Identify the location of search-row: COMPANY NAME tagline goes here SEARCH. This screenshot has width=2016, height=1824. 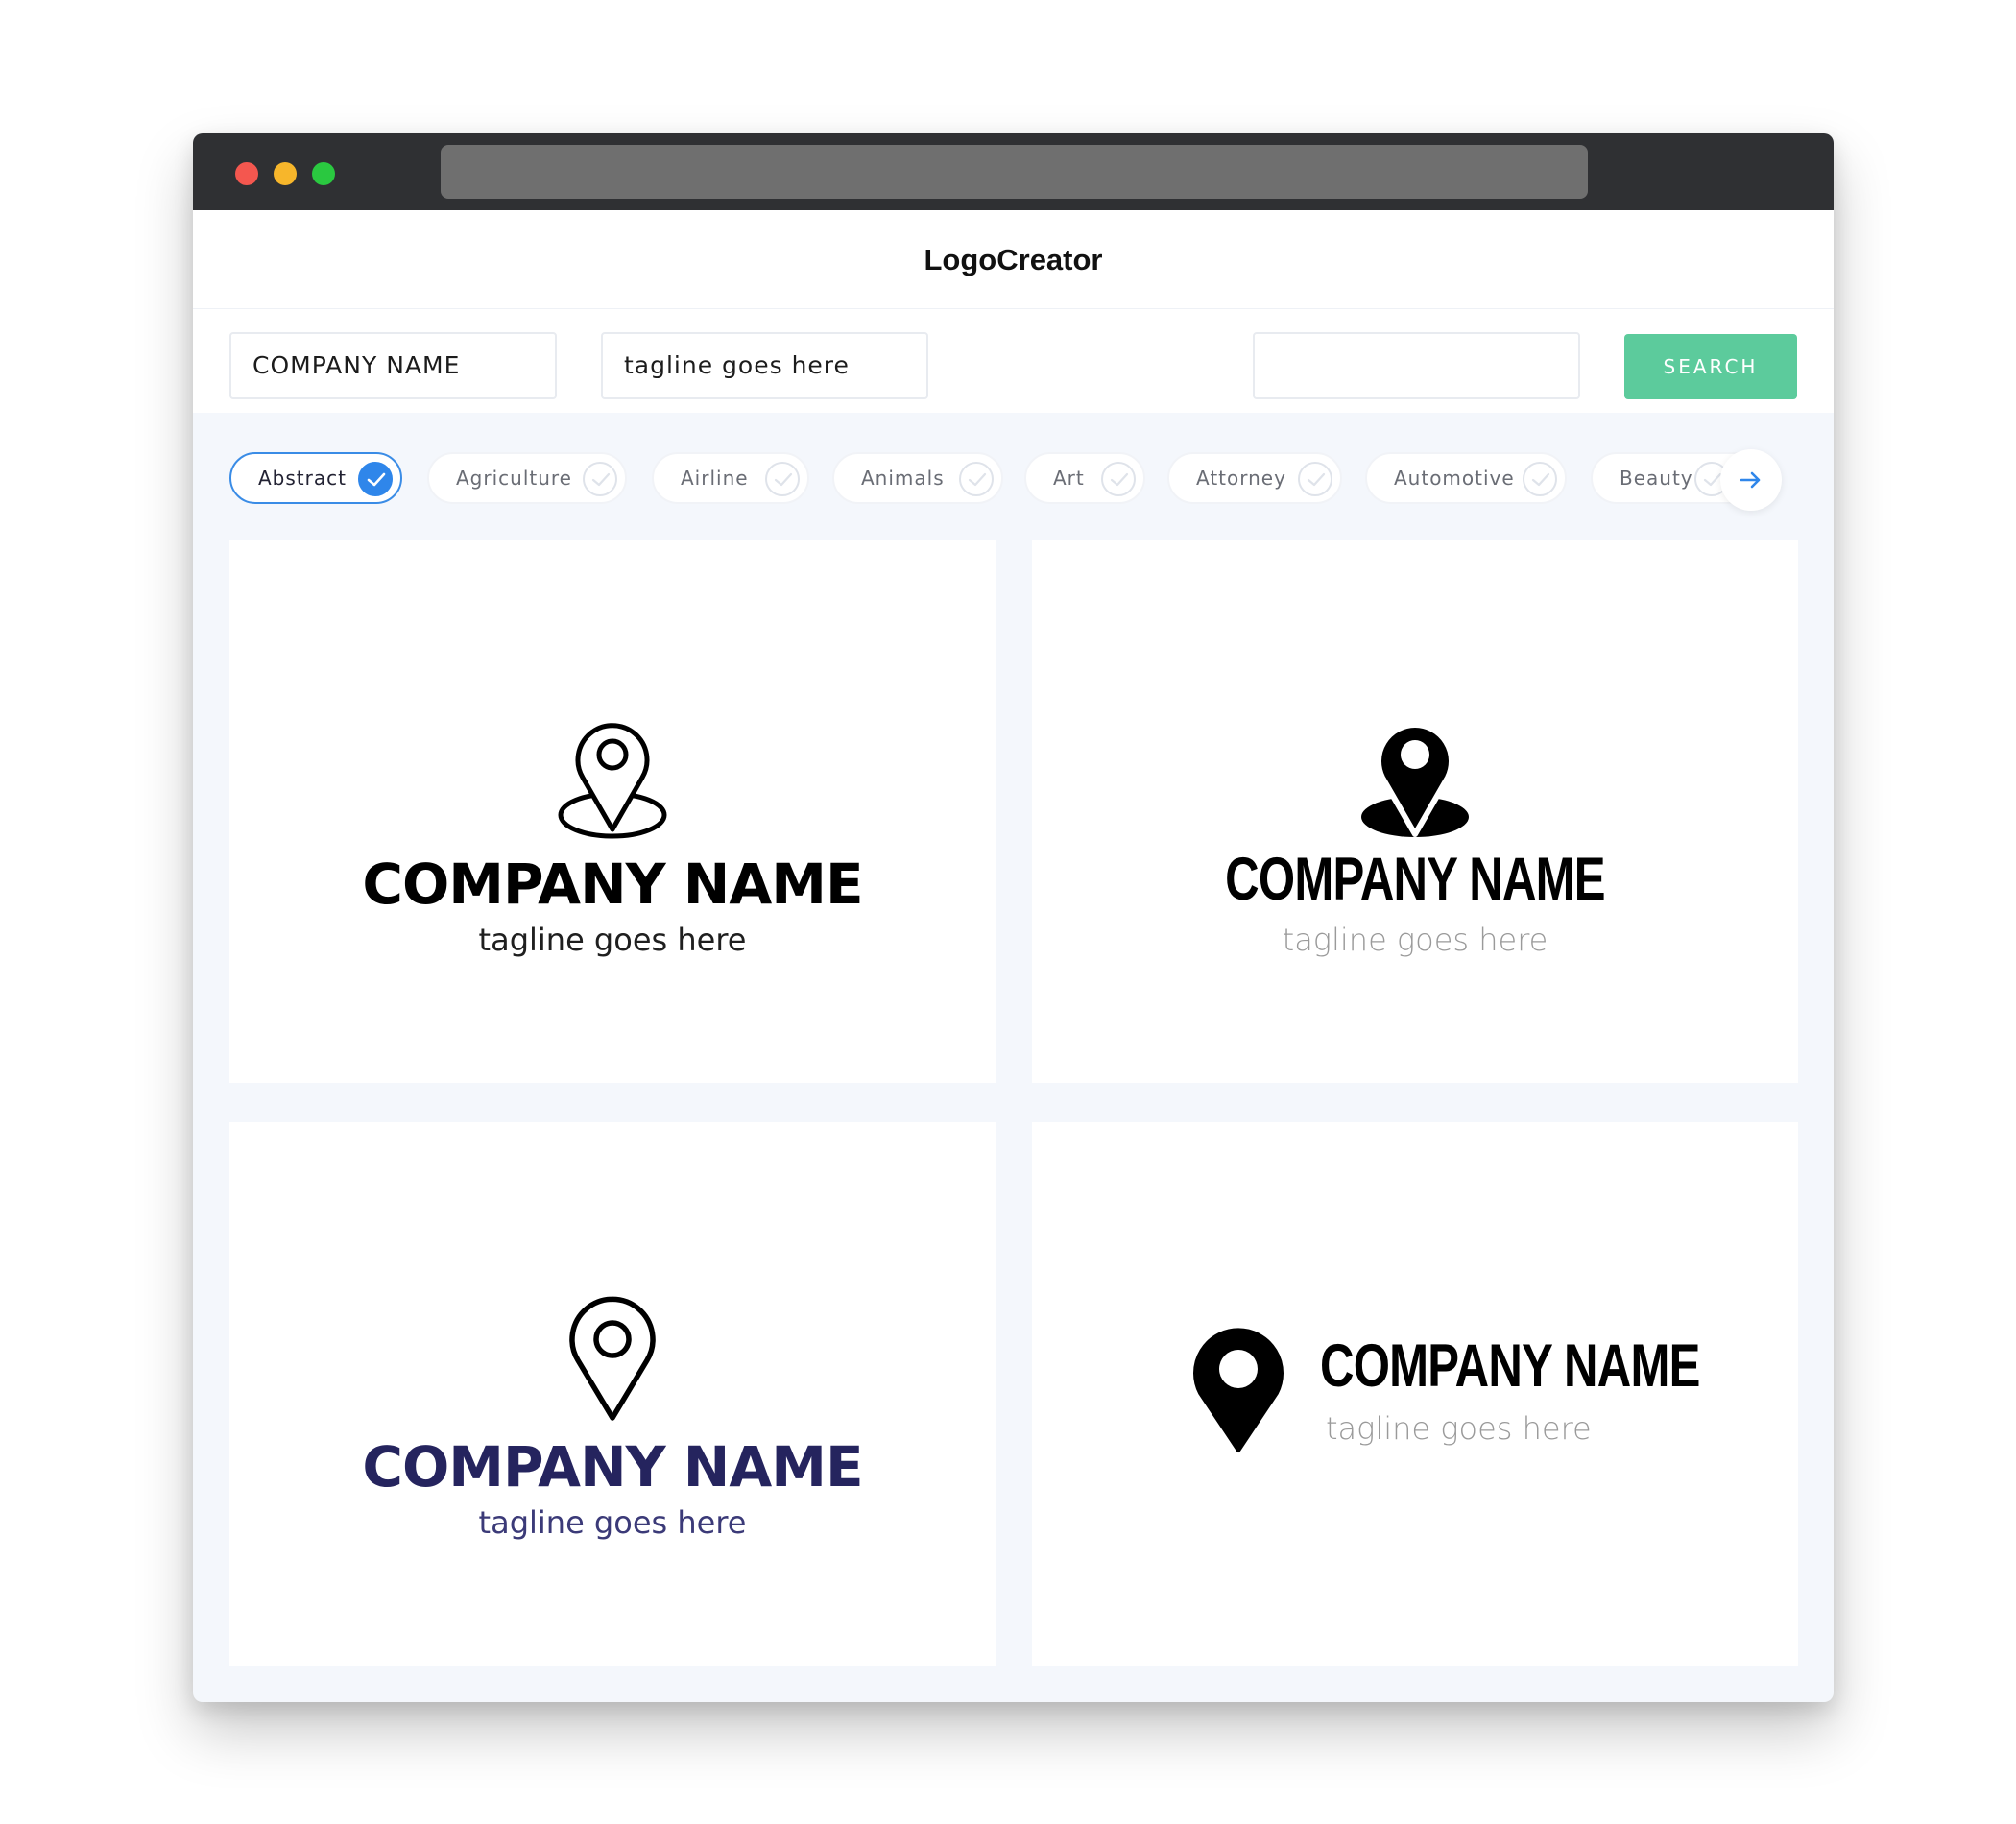
(1013, 361).